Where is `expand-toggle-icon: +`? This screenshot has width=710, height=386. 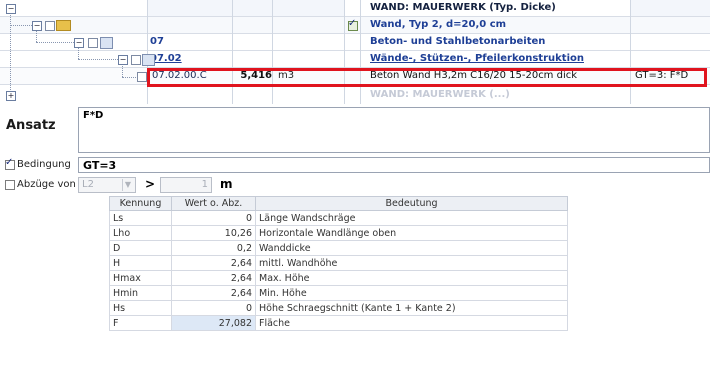 expand-toggle-icon: + is located at coordinates (11, 96).